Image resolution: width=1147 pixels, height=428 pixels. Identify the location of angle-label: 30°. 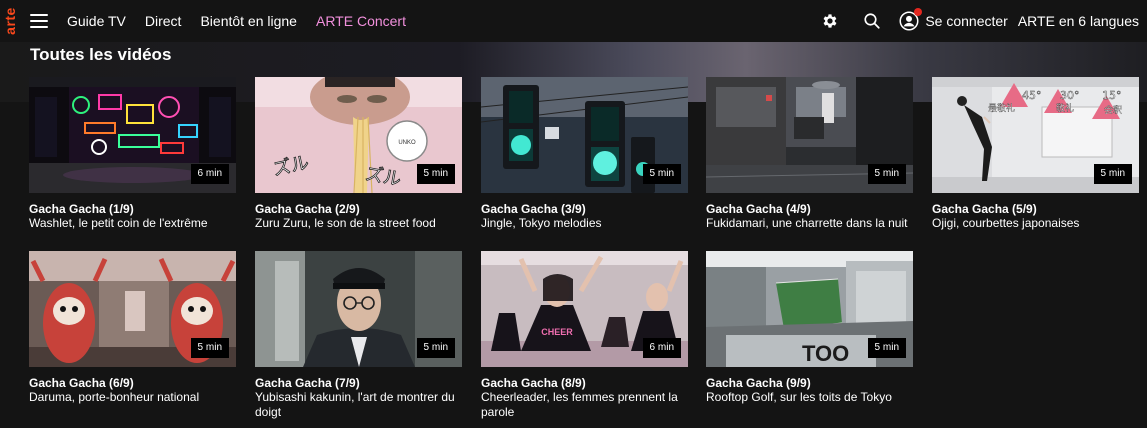
(1070, 95).